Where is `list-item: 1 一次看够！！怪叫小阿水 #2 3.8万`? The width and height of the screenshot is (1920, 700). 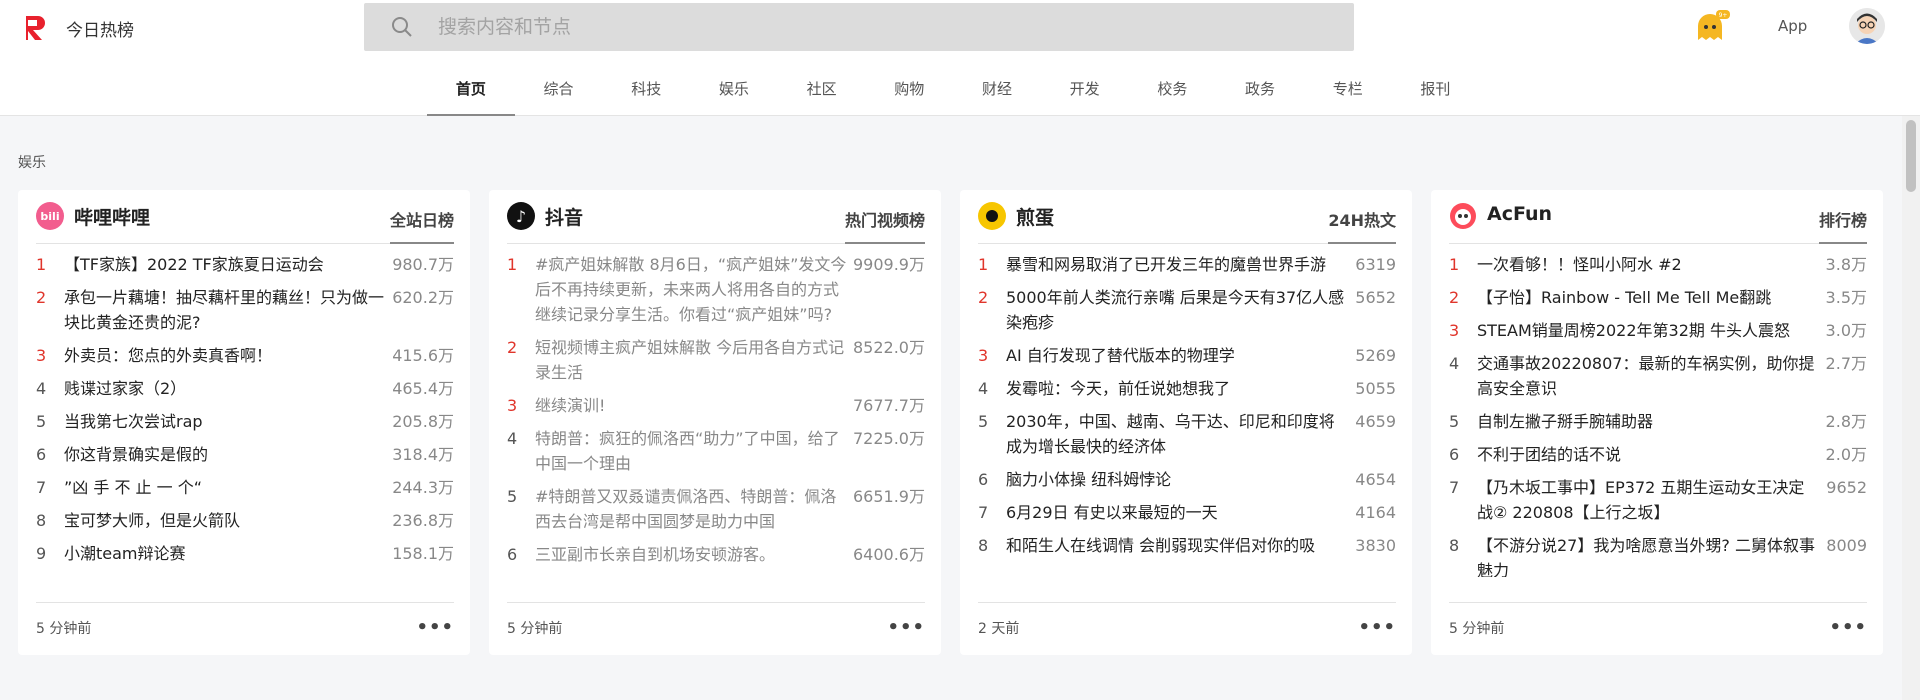 list-item: 1 一次看够！！怪叫小阿水 #2 3.8万 is located at coordinates (1658, 264).